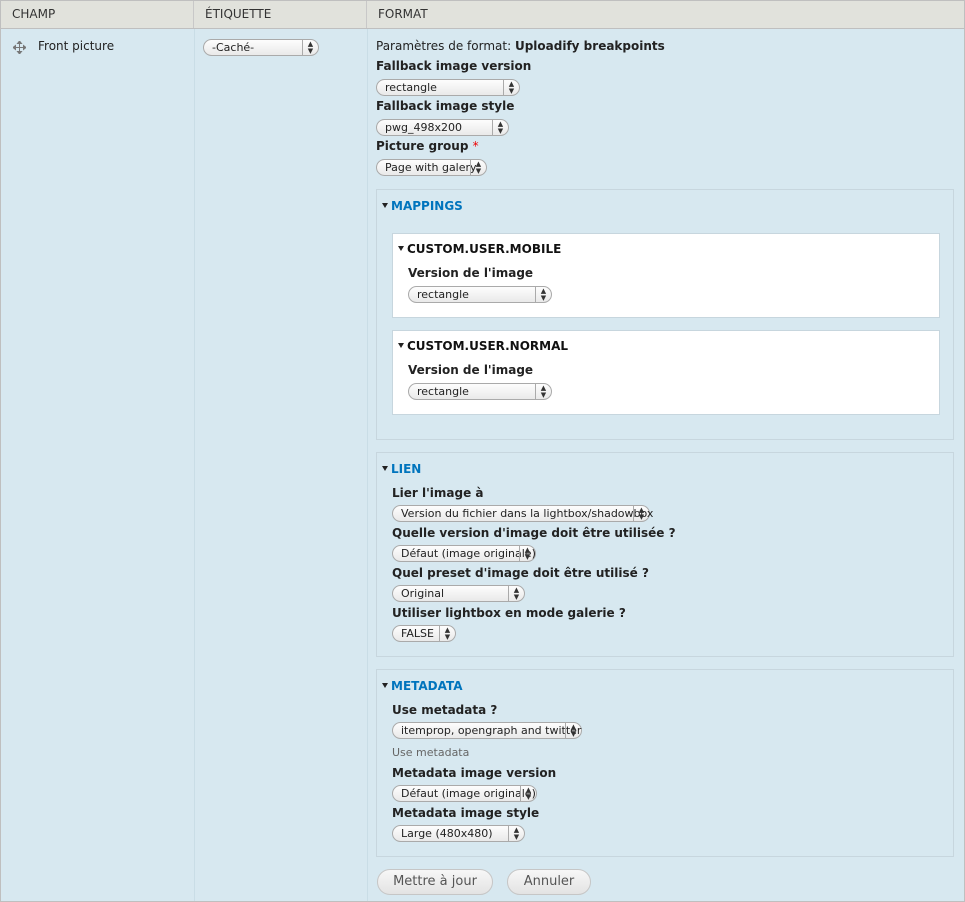  What do you see at coordinates (76, 46) in the screenshot?
I see `field-name: Front picture` at bounding box center [76, 46].